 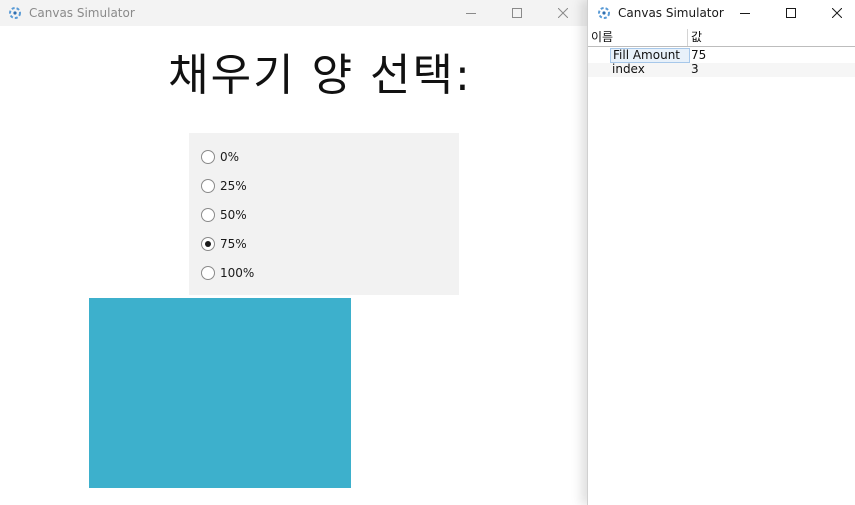 What do you see at coordinates (687, 37) in the screenshot?
I see `column-divider` at bounding box center [687, 37].